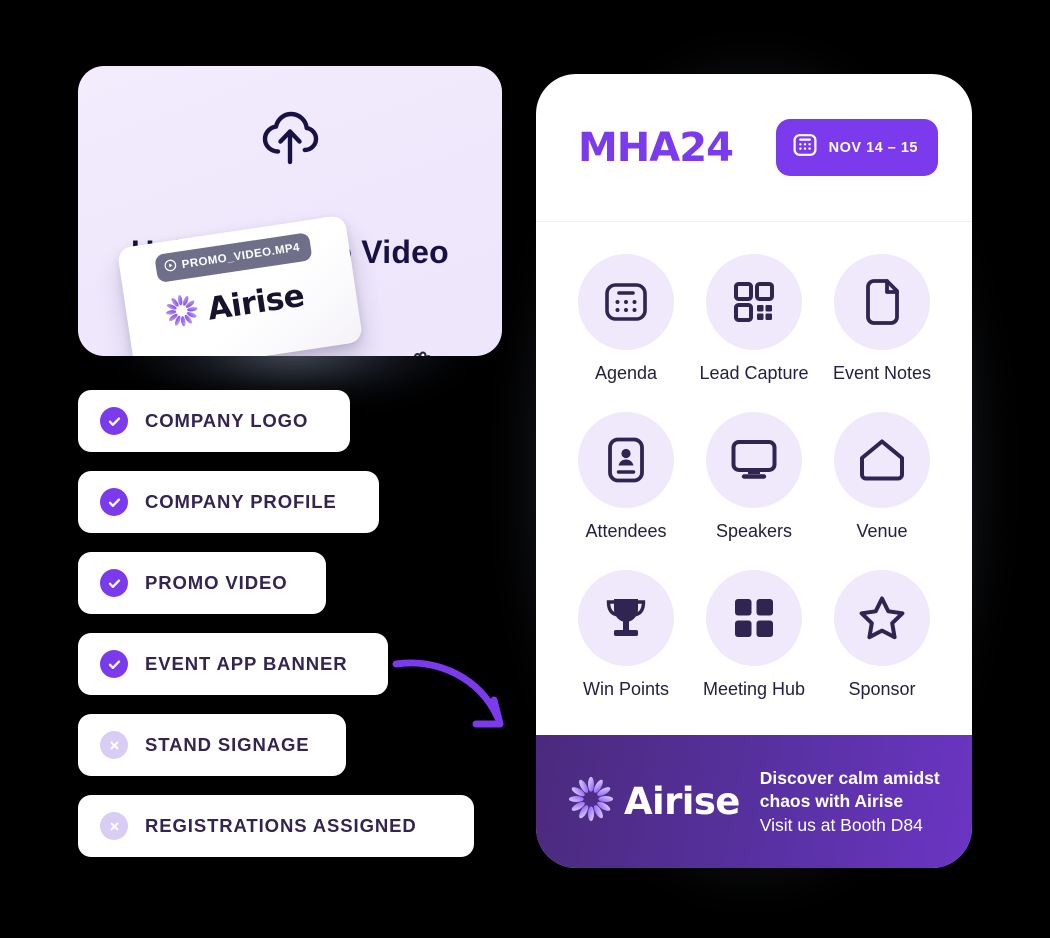 This screenshot has width=1050, height=938. I want to click on app-tile-label: Attendees, so click(626, 531).